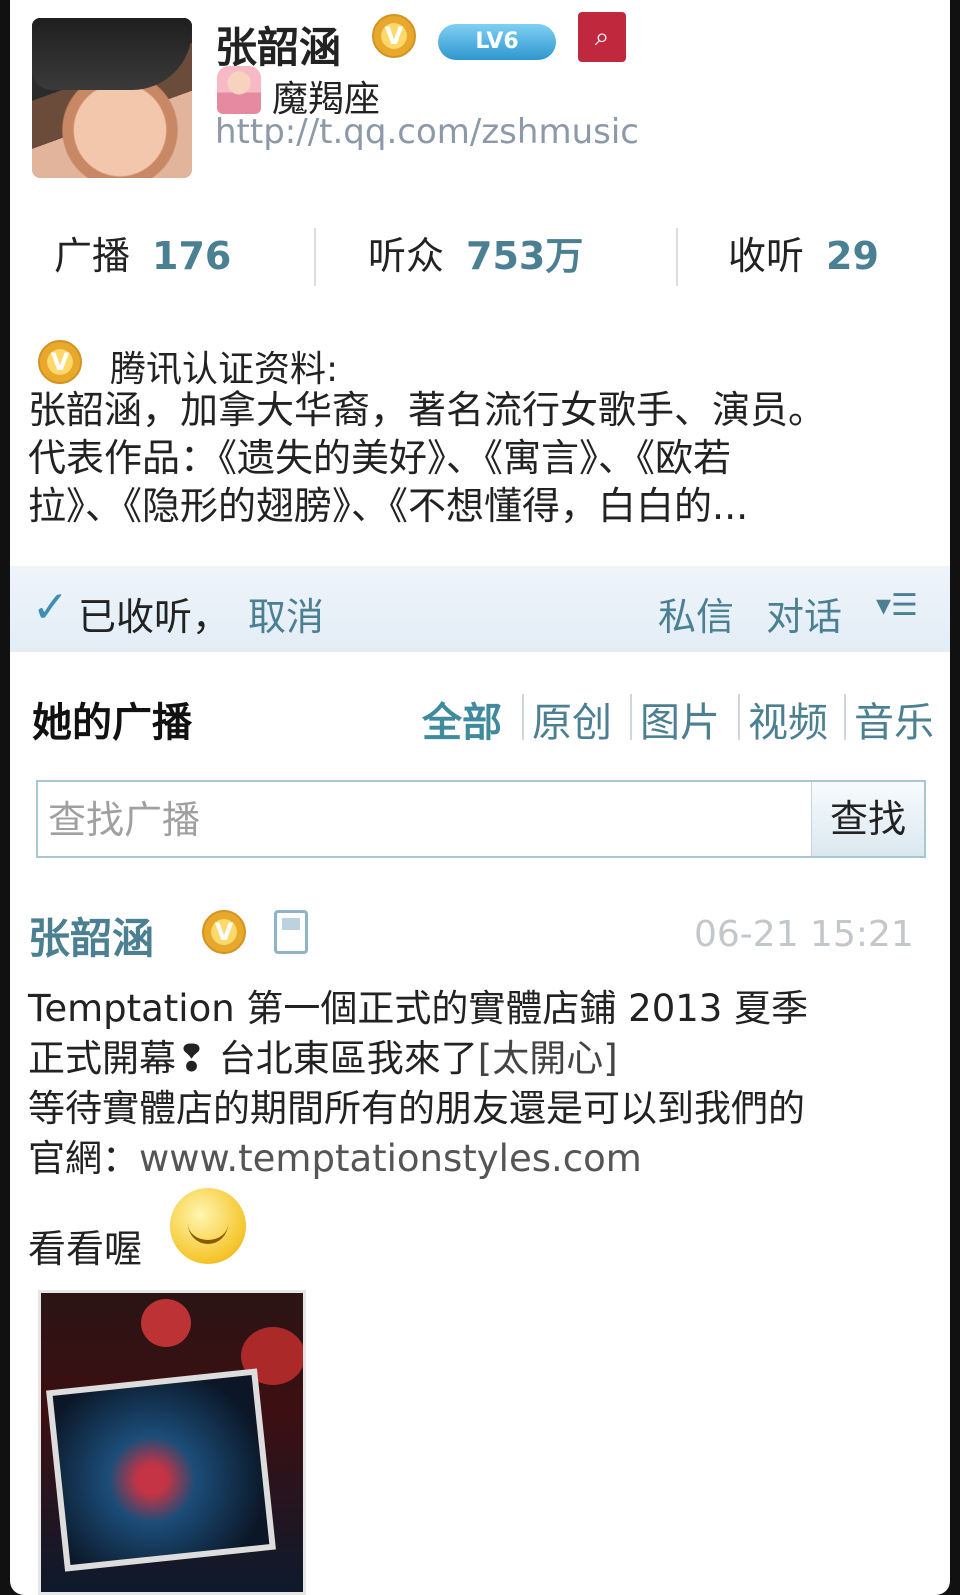  Describe the element at coordinates (166, 1323) in the screenshot. I see `photo-heart-shape` at that location.